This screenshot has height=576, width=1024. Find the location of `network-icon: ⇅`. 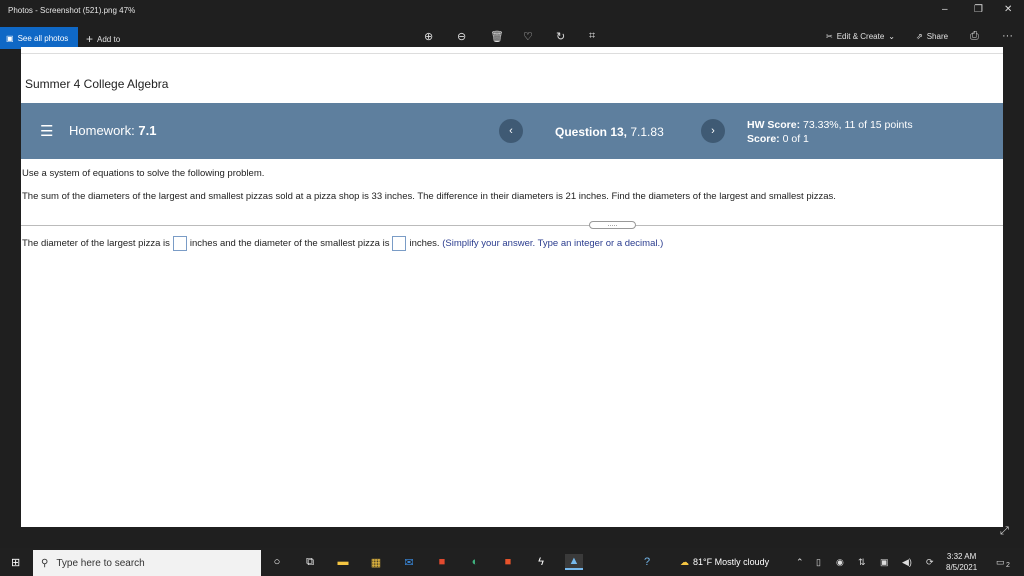

network-icon: ⇅ is located at coordinates (862, 562).